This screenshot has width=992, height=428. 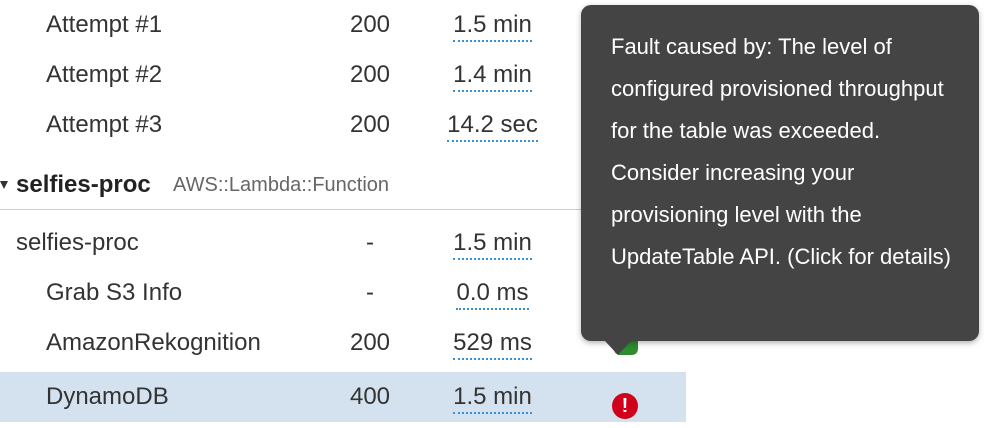 I want to click on row-name: DynamoDB, so click(x=107, y=396).